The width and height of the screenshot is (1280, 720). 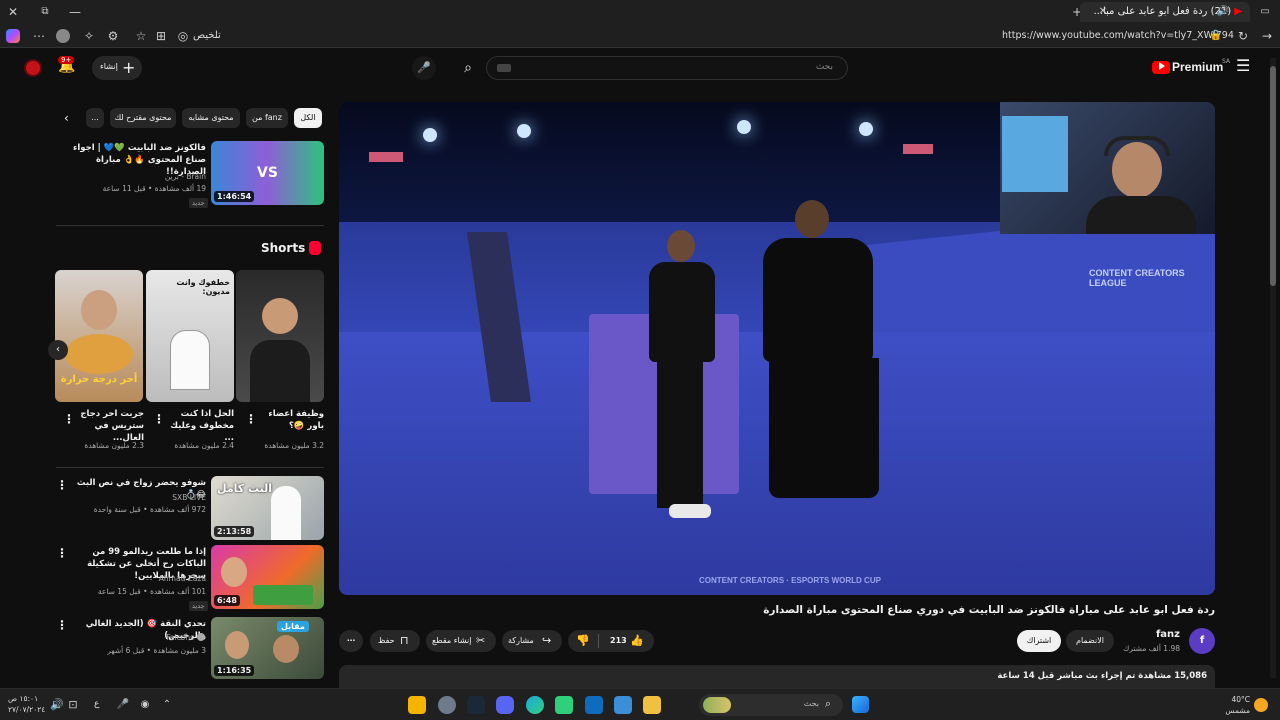 What do you see at coordinates (63, 36) in the screenshot?
I see `profile-avatar` at bounding box center [63, 36].